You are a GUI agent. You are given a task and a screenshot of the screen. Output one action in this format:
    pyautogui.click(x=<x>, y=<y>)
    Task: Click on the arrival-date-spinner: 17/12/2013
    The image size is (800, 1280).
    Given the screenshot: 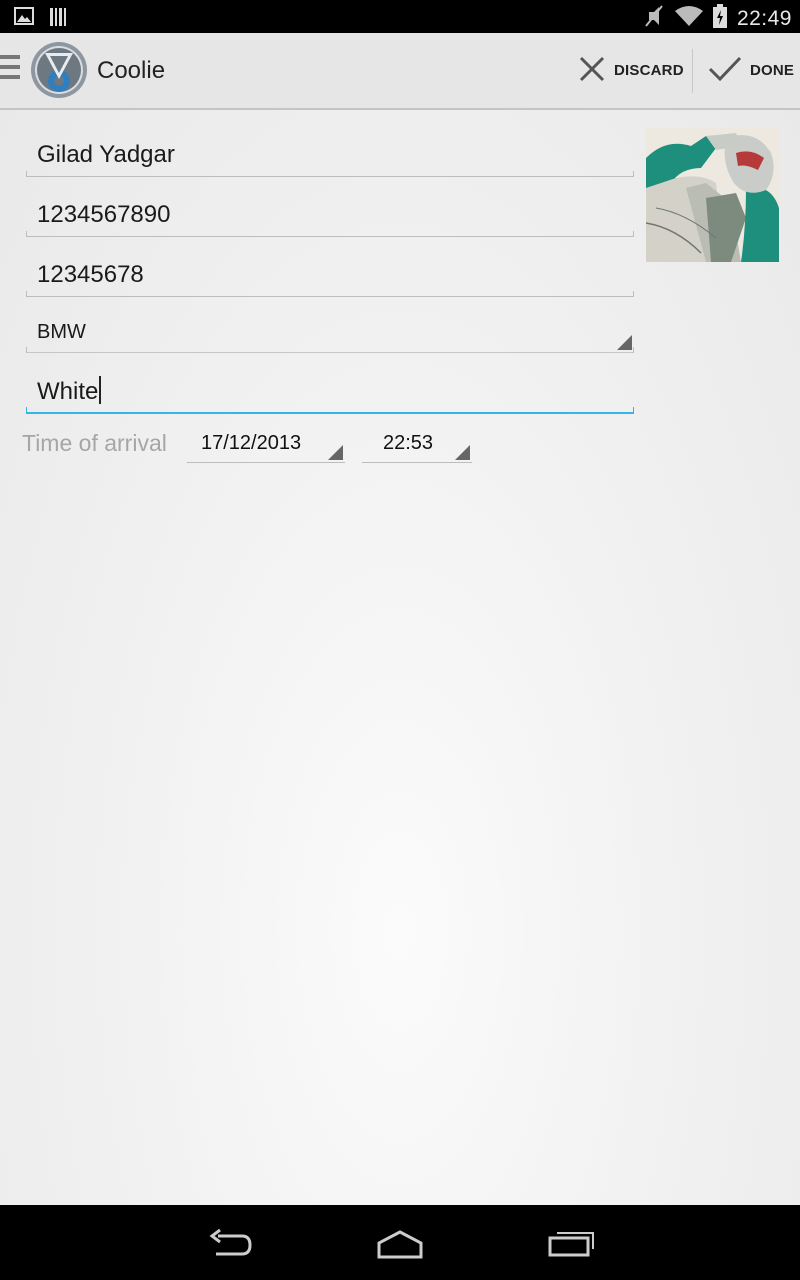 What is the action you would take?
    pyautogui.click(x=266, y=444)
    